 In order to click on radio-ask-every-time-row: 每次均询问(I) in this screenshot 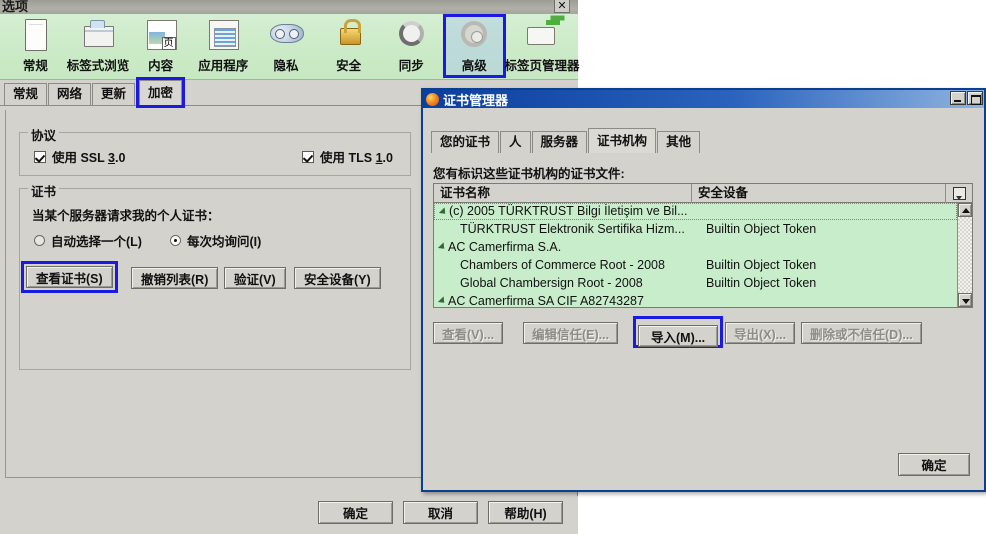, I will do `click(215, 240)`.